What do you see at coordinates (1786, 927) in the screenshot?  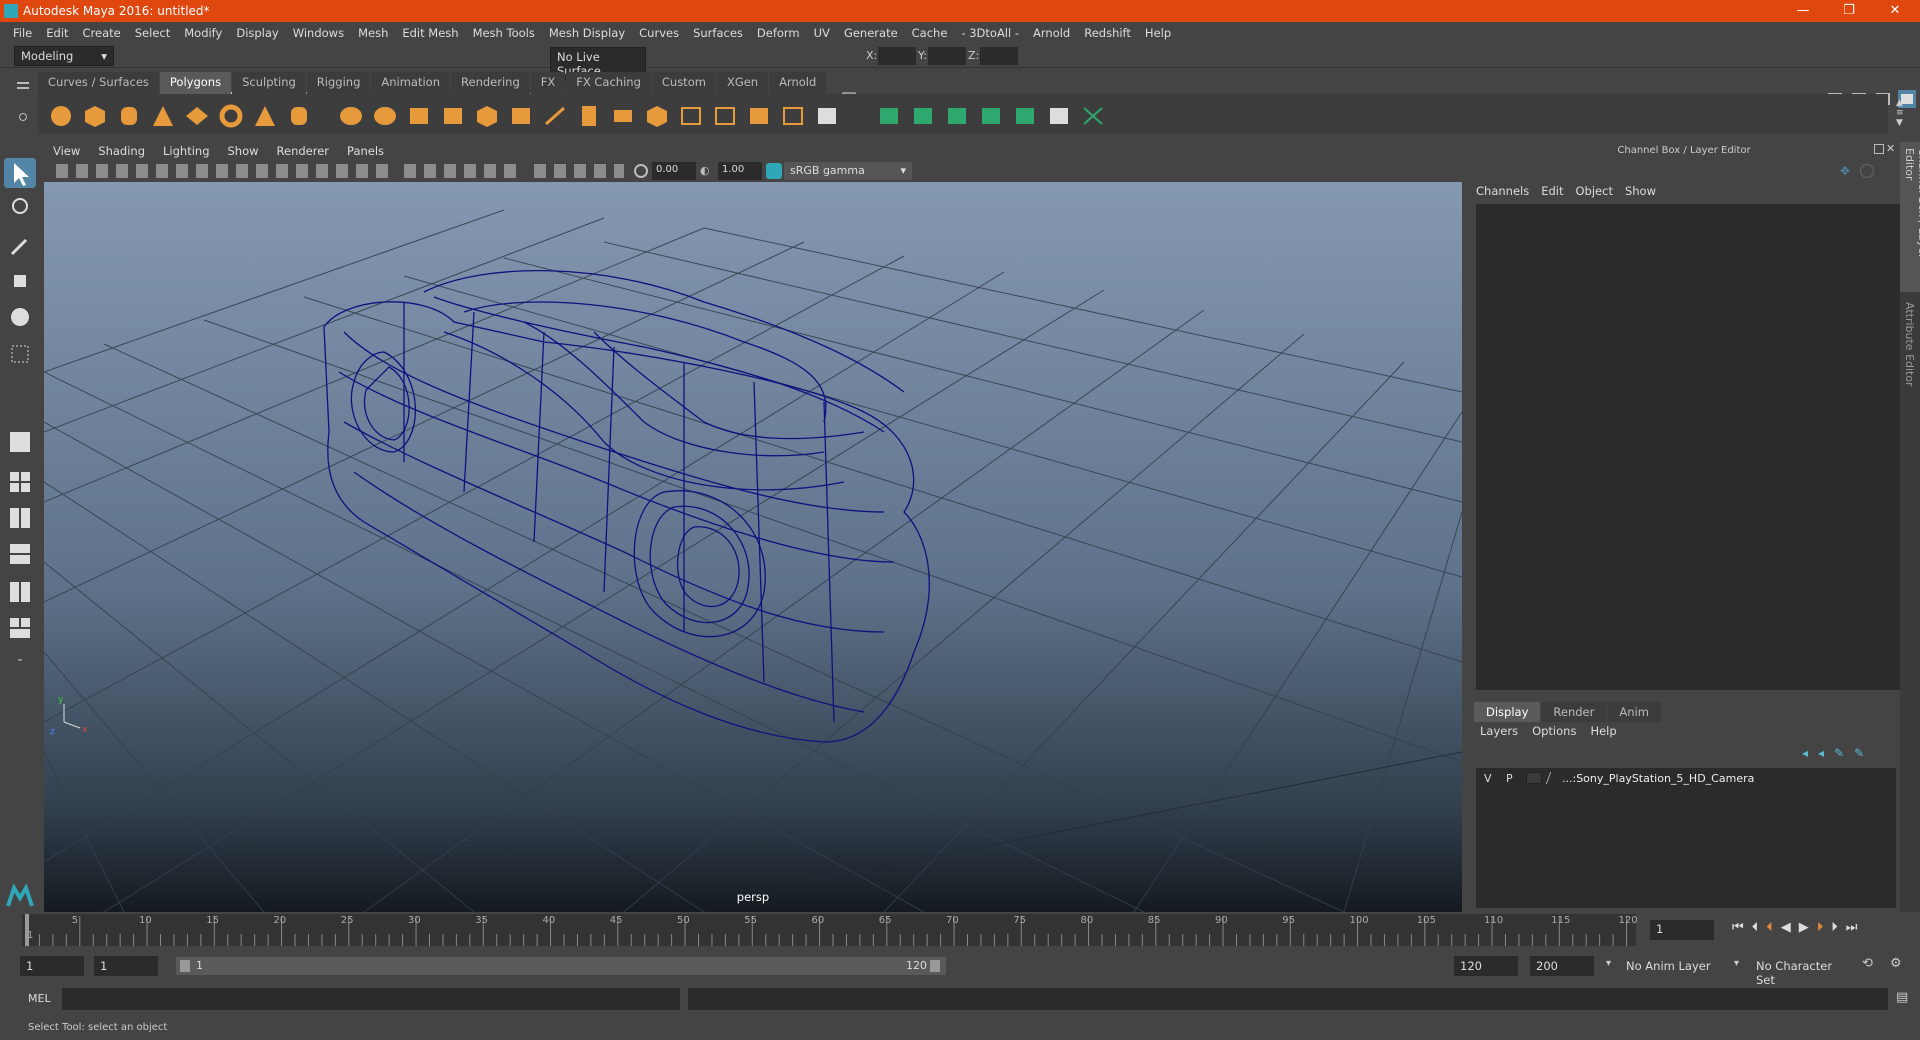 I see `play-backward-icon: ◀` at bounding box center [1786, 927].